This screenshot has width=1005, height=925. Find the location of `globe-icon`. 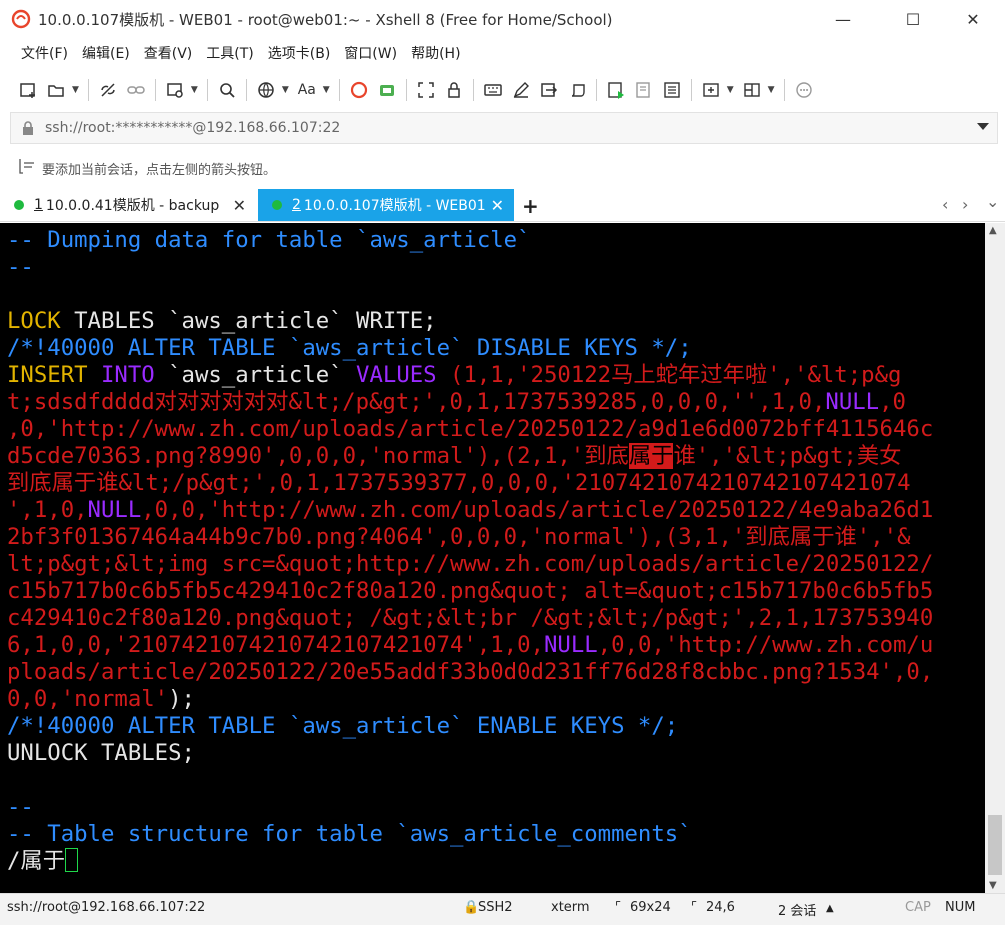

globe-icon is located at coordinates (266, 90).